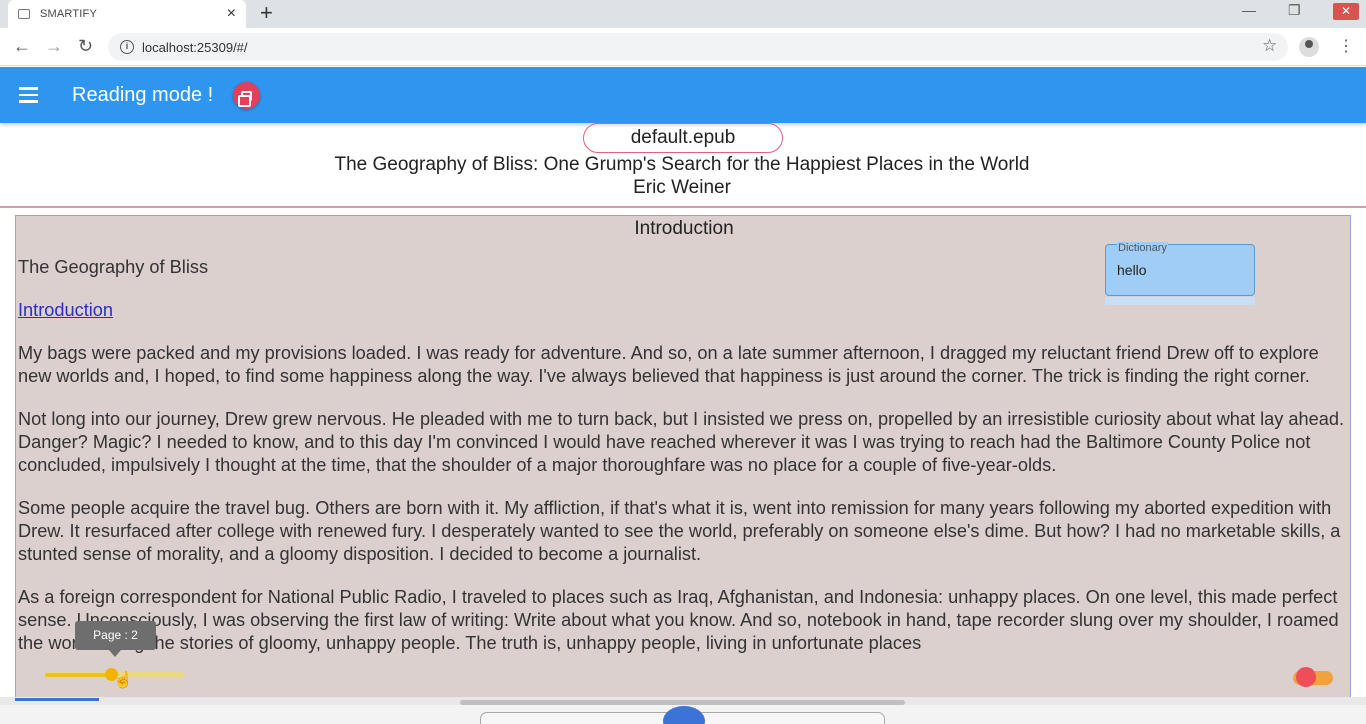 The image size is (1366, 724). Describe the element at coordinates (683, 95) in the screenshot. I see `app-bar: Reading mode !` at that location.